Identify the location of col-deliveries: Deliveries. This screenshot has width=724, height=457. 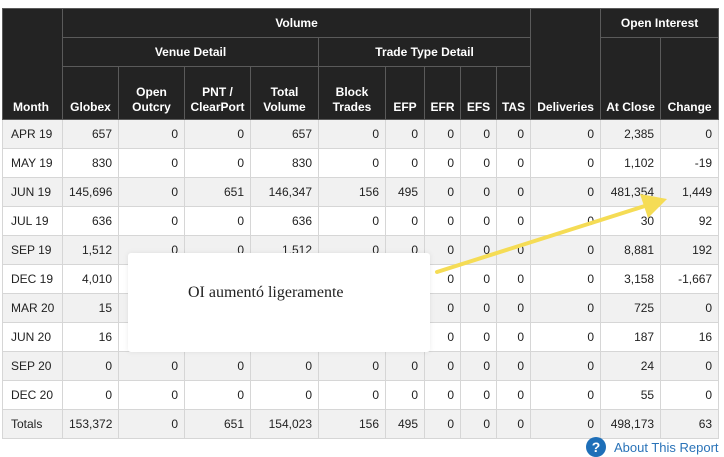
(566, 64).